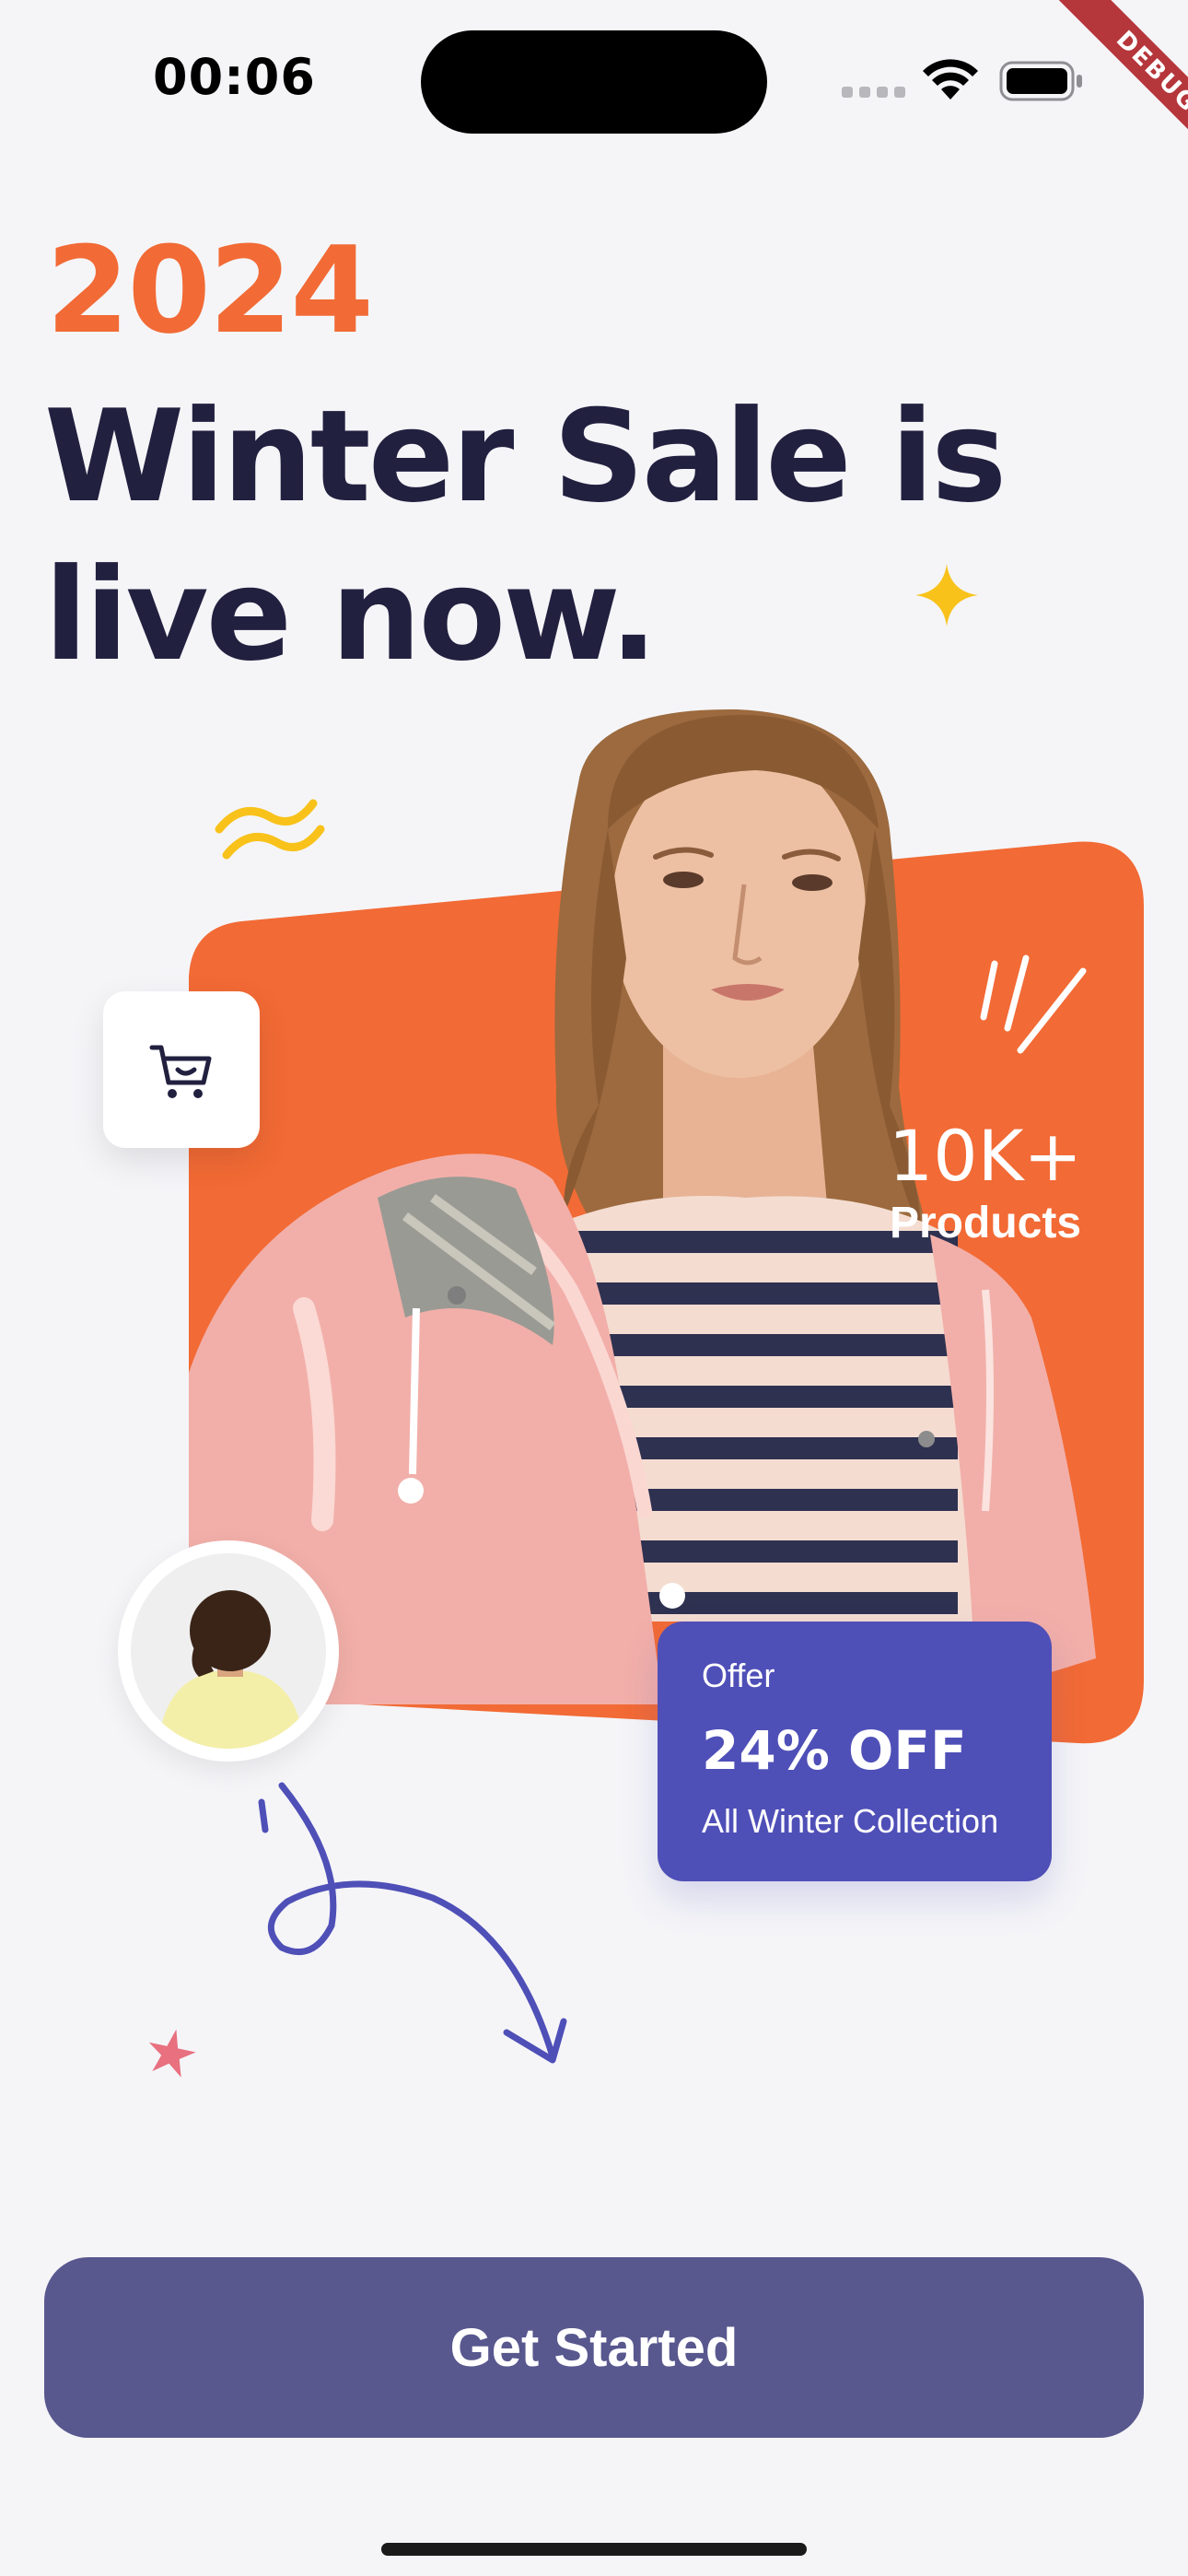 The height and width of the screenshot is (2576, 1188). I want to click on avatar, so click(228, 1651).